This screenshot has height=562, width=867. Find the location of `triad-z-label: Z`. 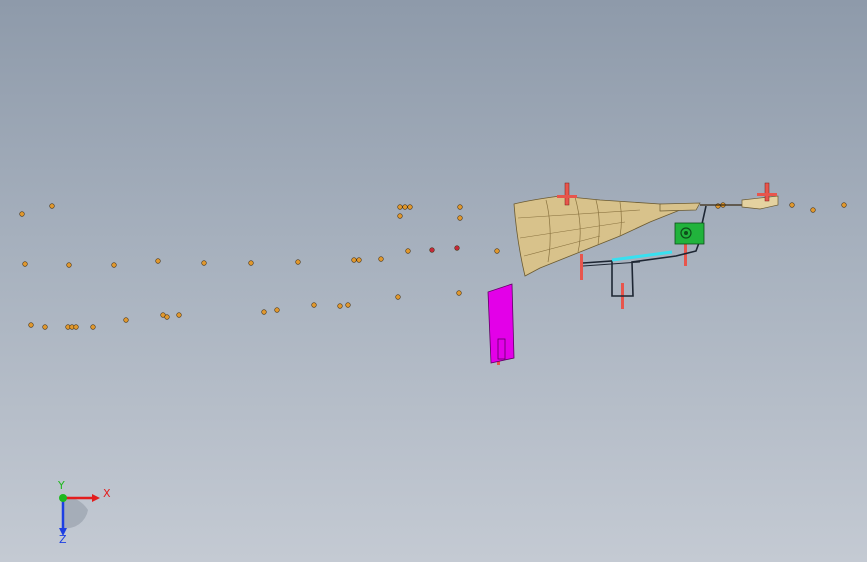

triad-z-label: Z is located at coordinates (63, 539).